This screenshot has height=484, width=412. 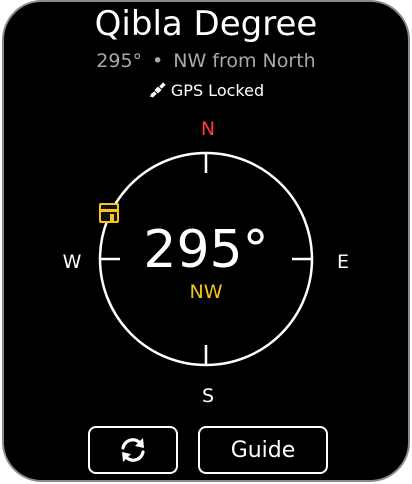 What do you see at coordinates (208, 396) in the screenshot?
I see `compass-south-label: S` at bounding box center [208, 396].